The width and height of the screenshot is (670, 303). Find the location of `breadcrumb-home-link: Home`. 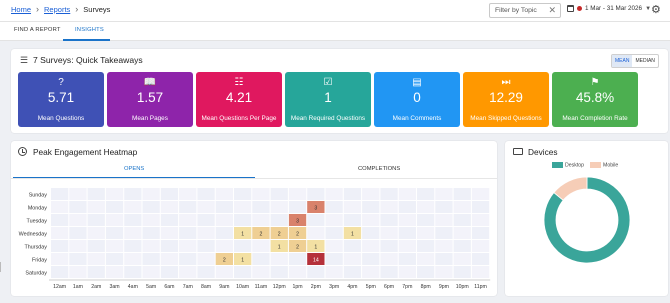

breadcrumb-home-link: Home is located at coordinates (21, 9).